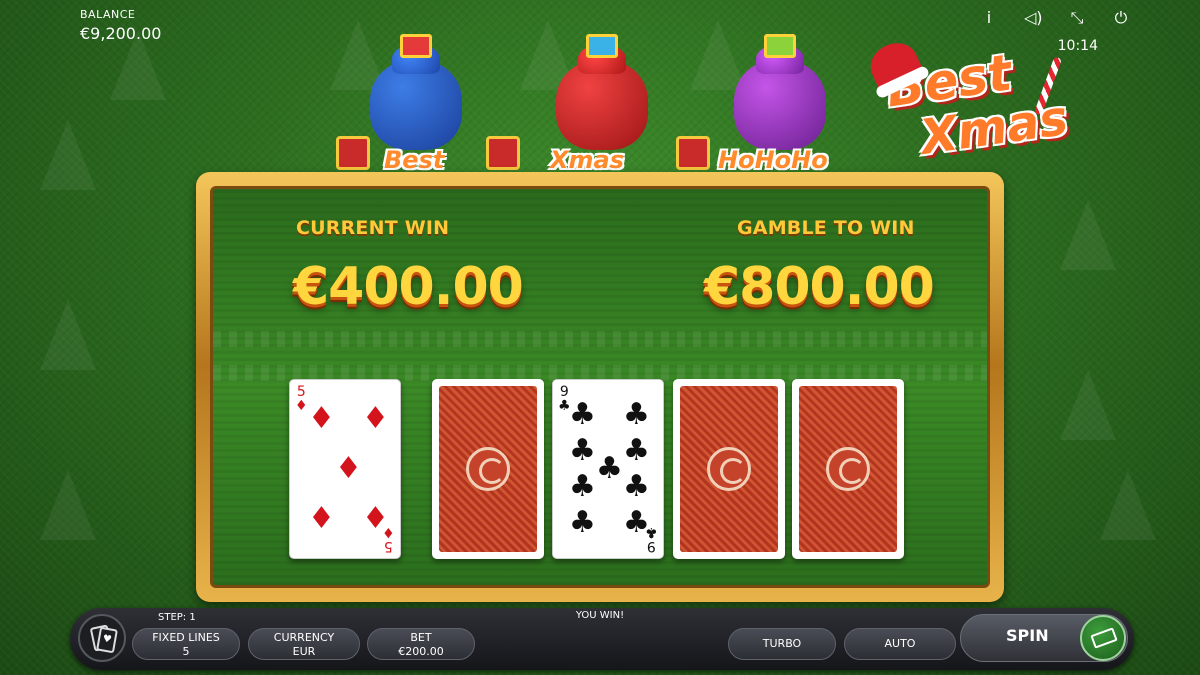 The width and height of the screenshot is (1200, 675). Describe the element at coordinates (780, 92) in the screenshot. I see `gift-sack-purple` at that location.